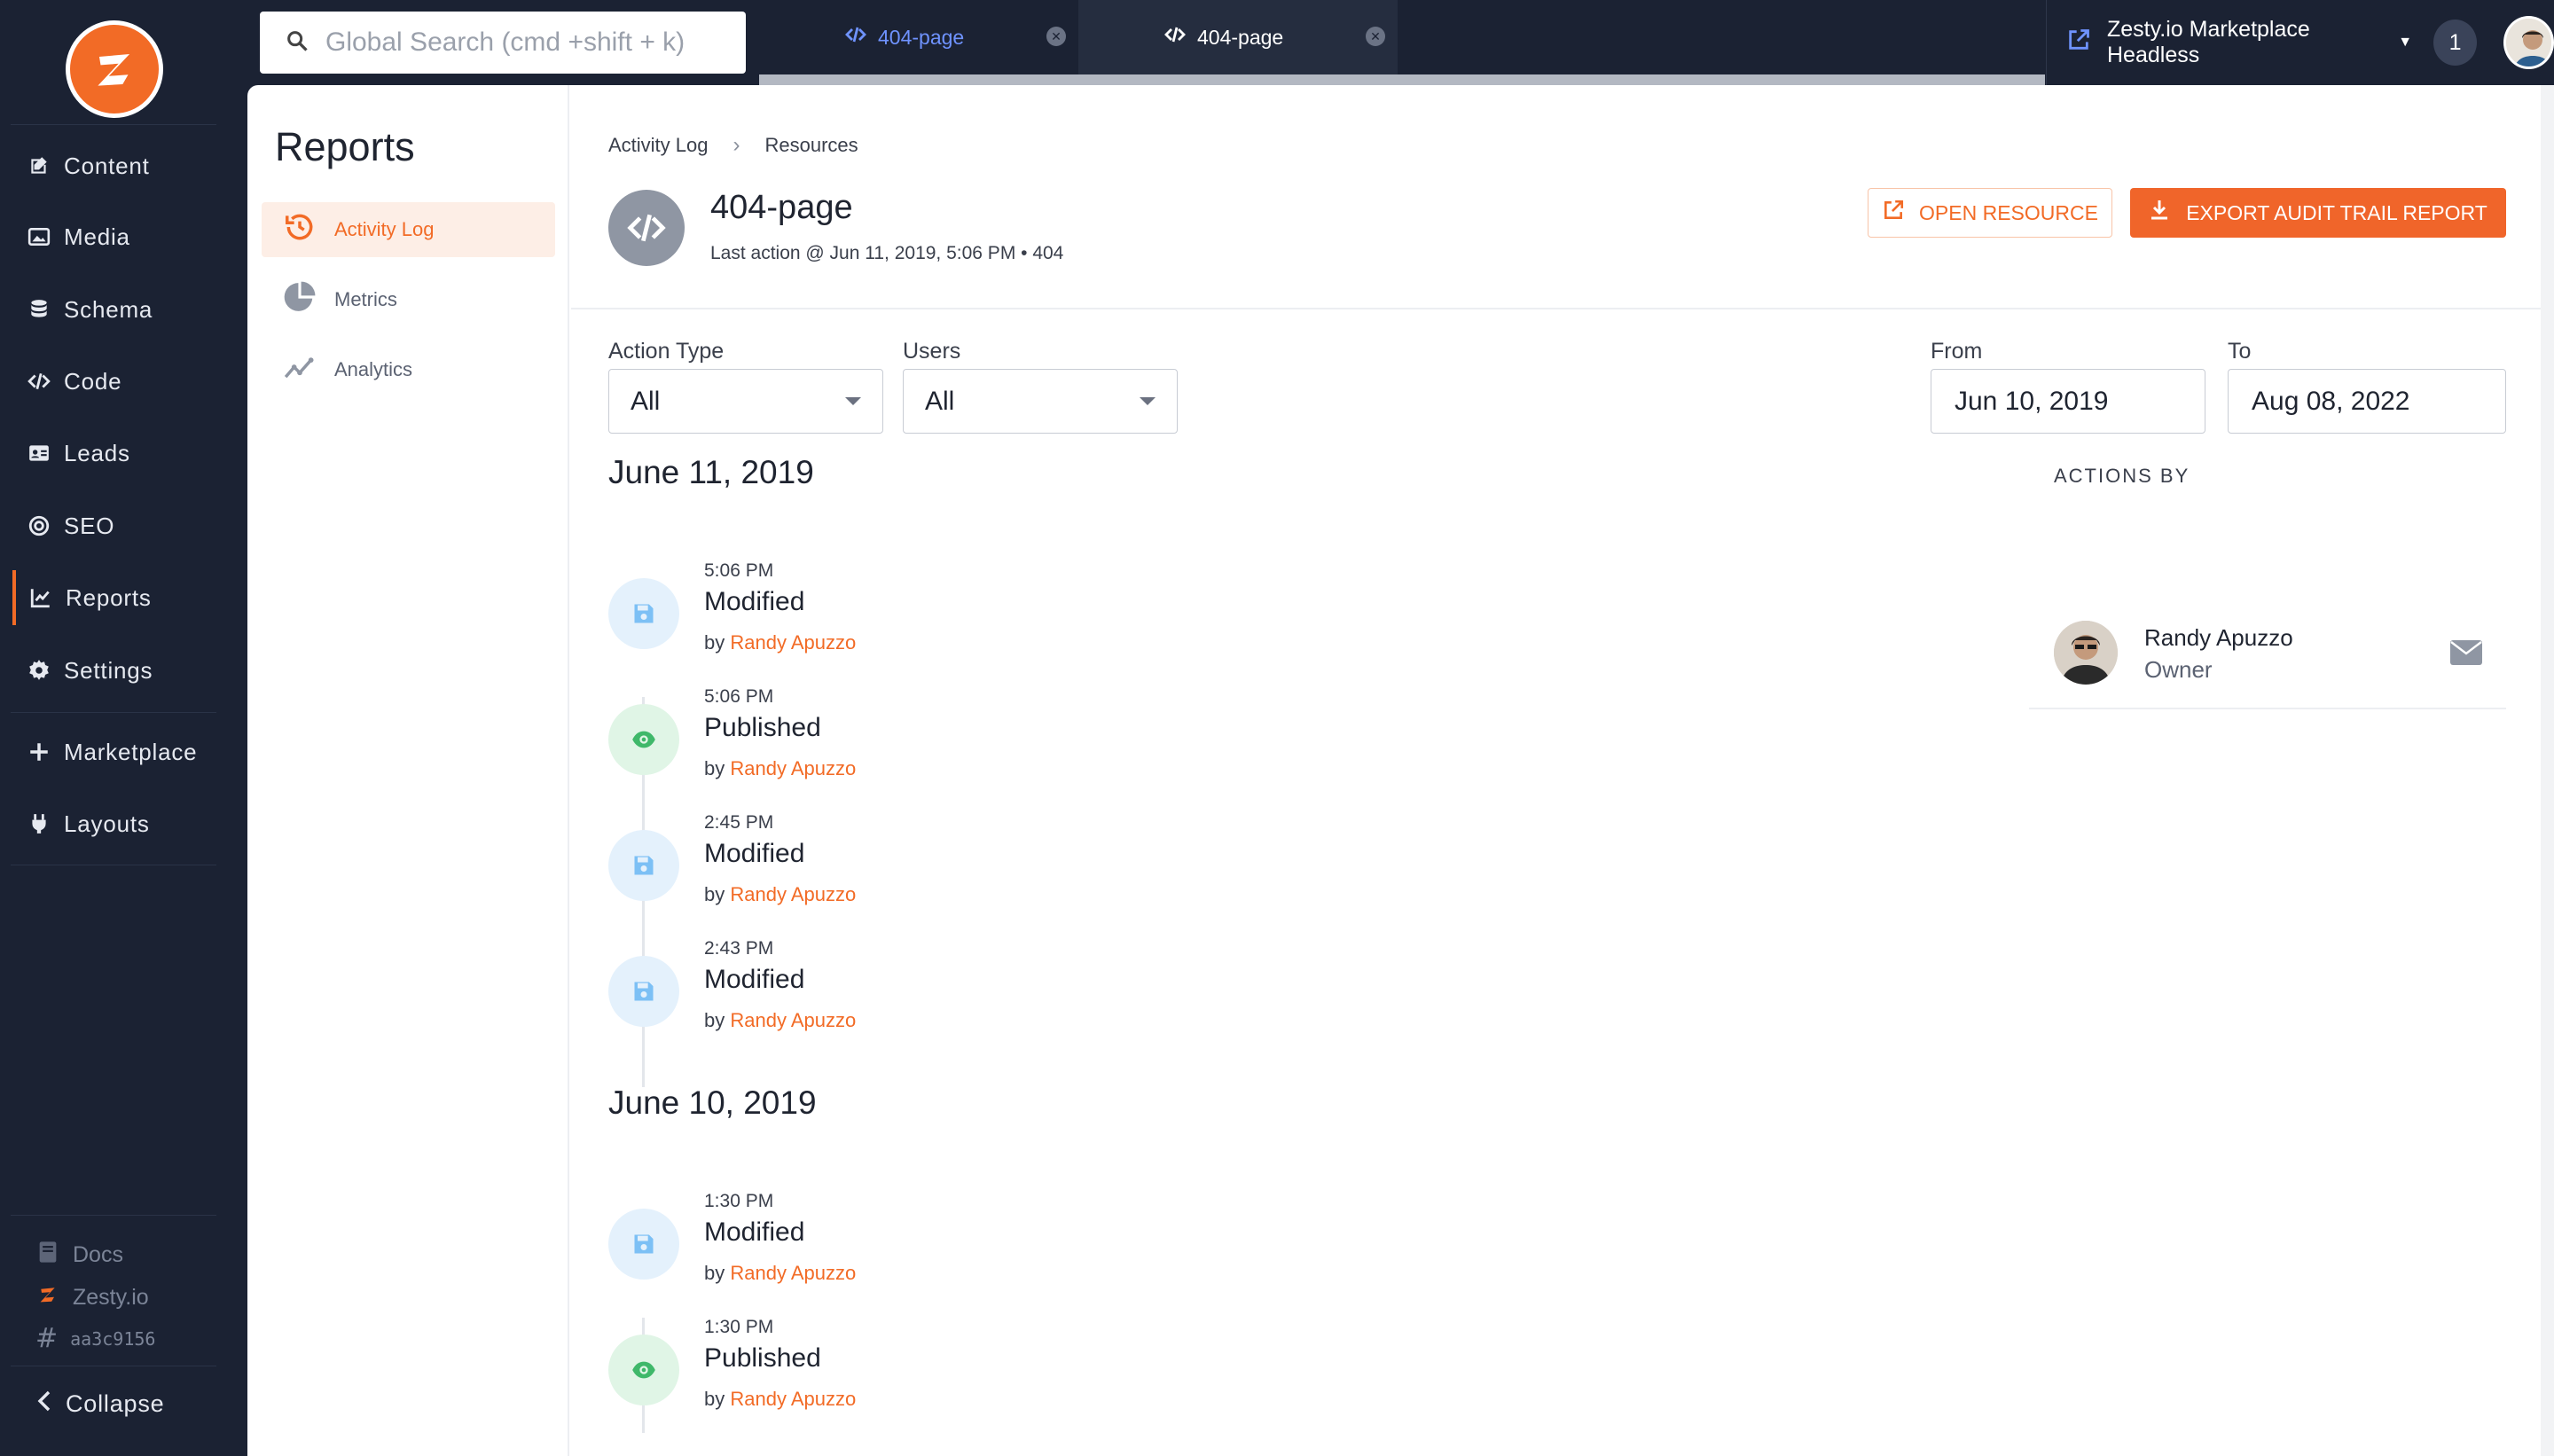 The height and width of the screenshot is (1456, 2554). I want to click on nav-item-label: Media, so click(97, 236).